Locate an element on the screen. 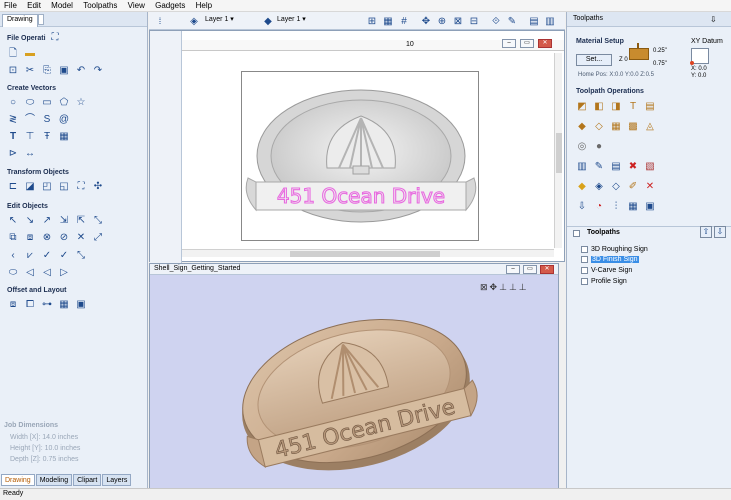 Image resolution: width=731 pixels, height=500 pixels. view2d-vertical-scrollbar is located at coordinates (558, 150).